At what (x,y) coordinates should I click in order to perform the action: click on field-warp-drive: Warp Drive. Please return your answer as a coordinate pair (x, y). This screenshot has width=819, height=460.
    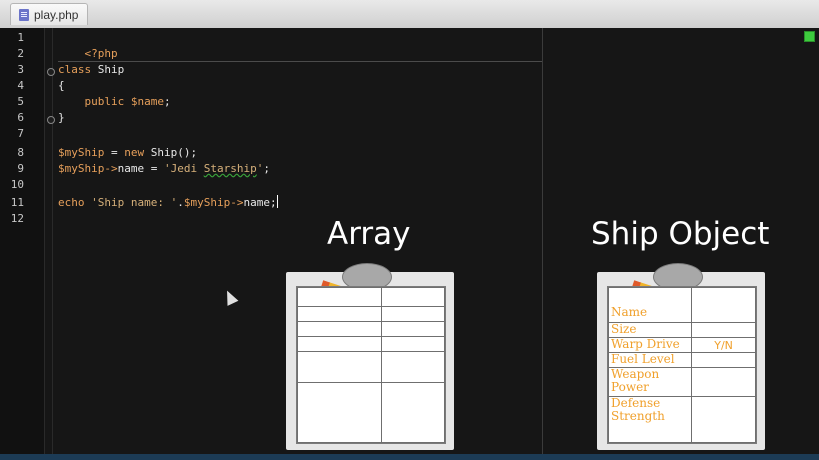
    Looking at the image, I should click on (650, 345).